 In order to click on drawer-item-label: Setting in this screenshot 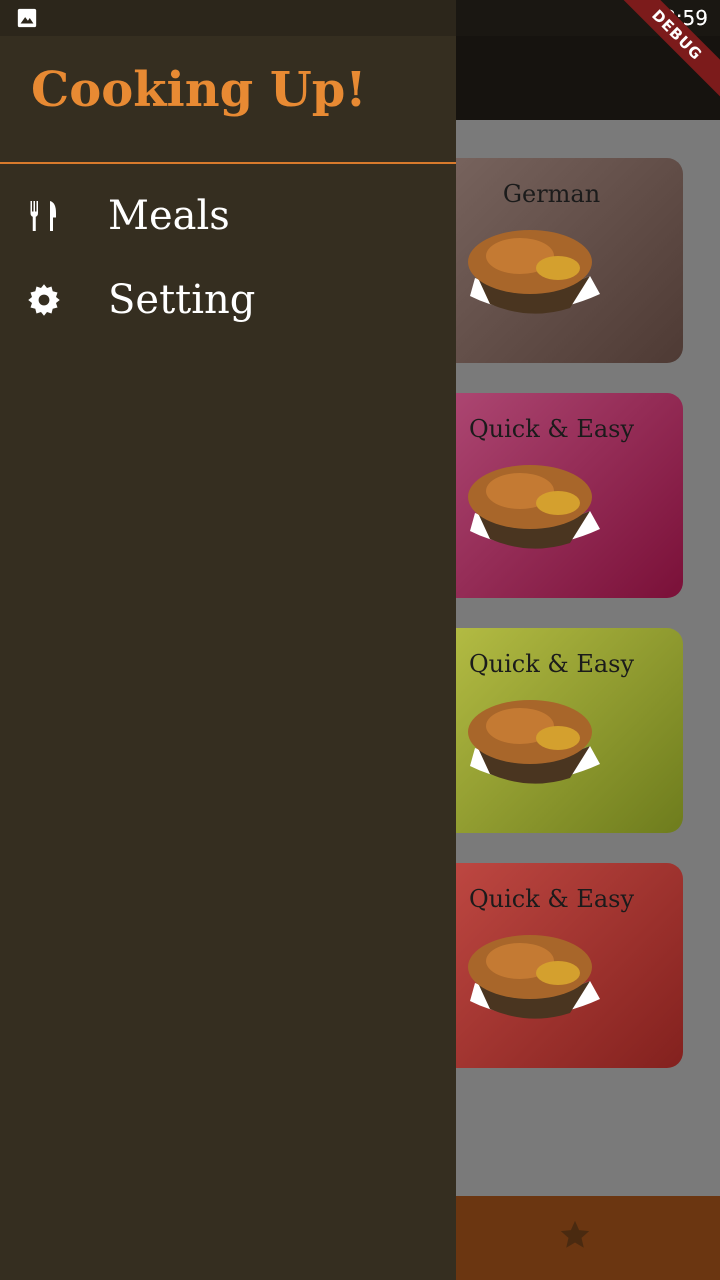, I will do `click(182, 300)`.